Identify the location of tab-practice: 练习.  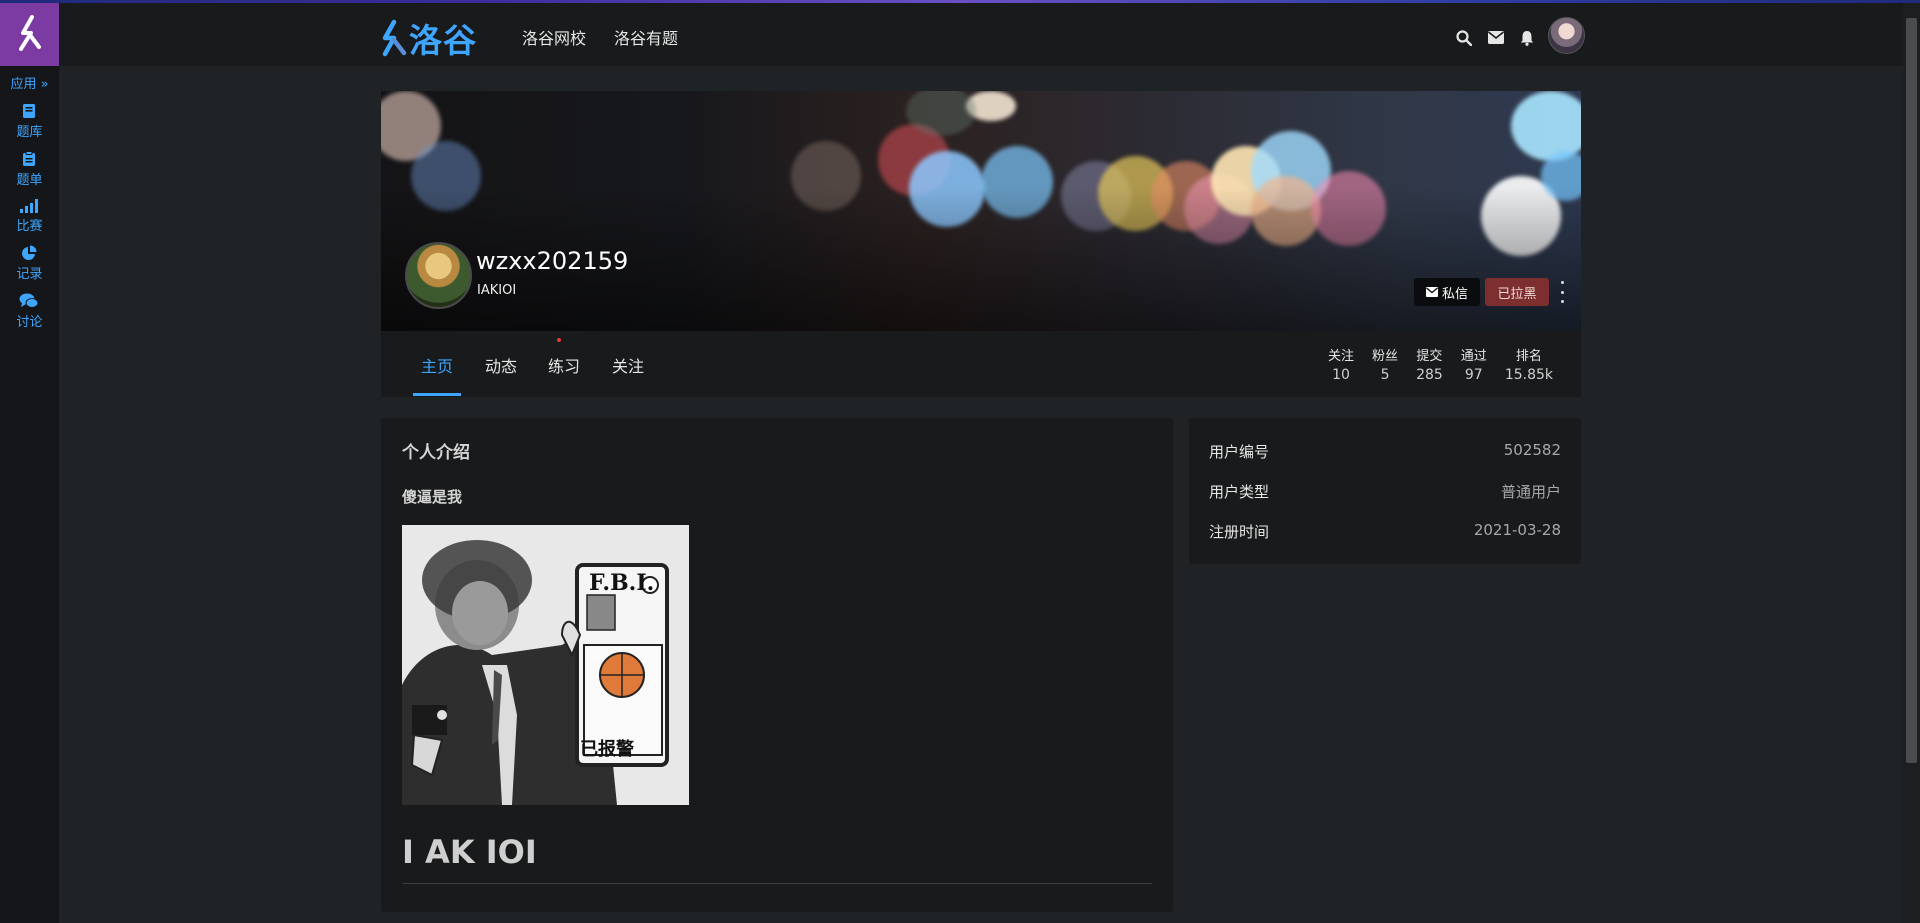
(564, 365).